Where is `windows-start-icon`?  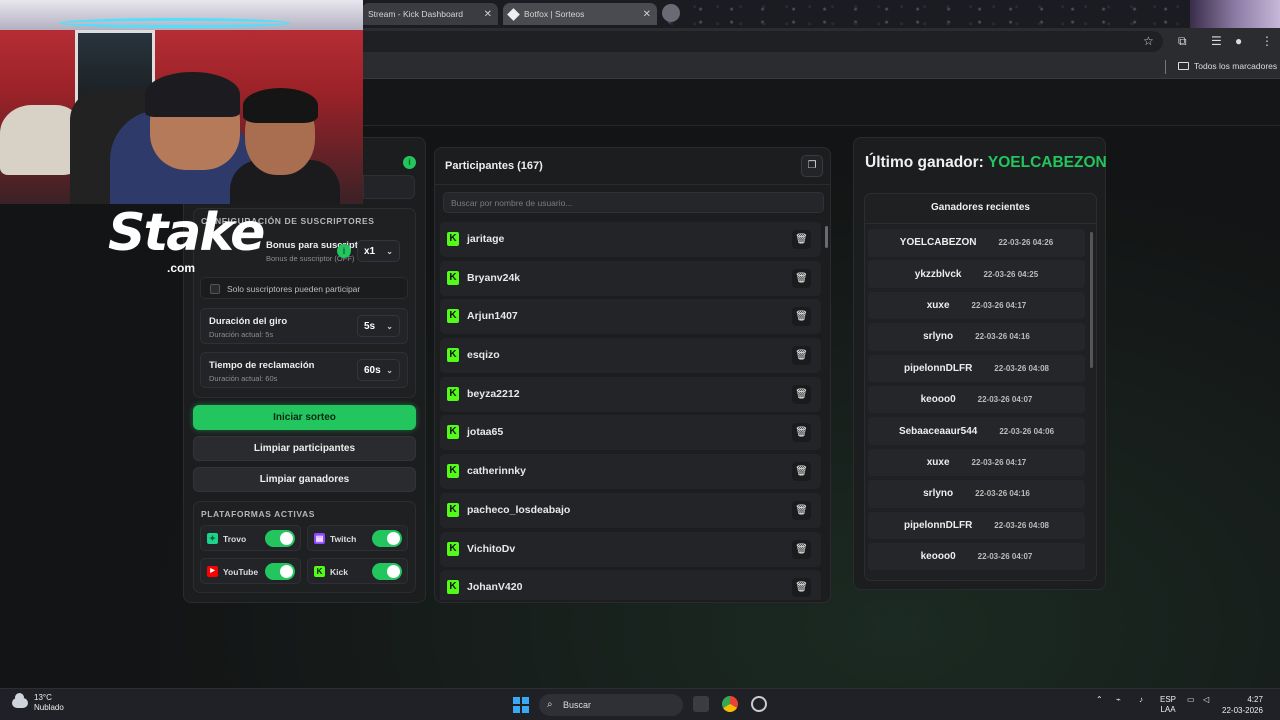 windows-start-icon is located at coordinates (521, 705).